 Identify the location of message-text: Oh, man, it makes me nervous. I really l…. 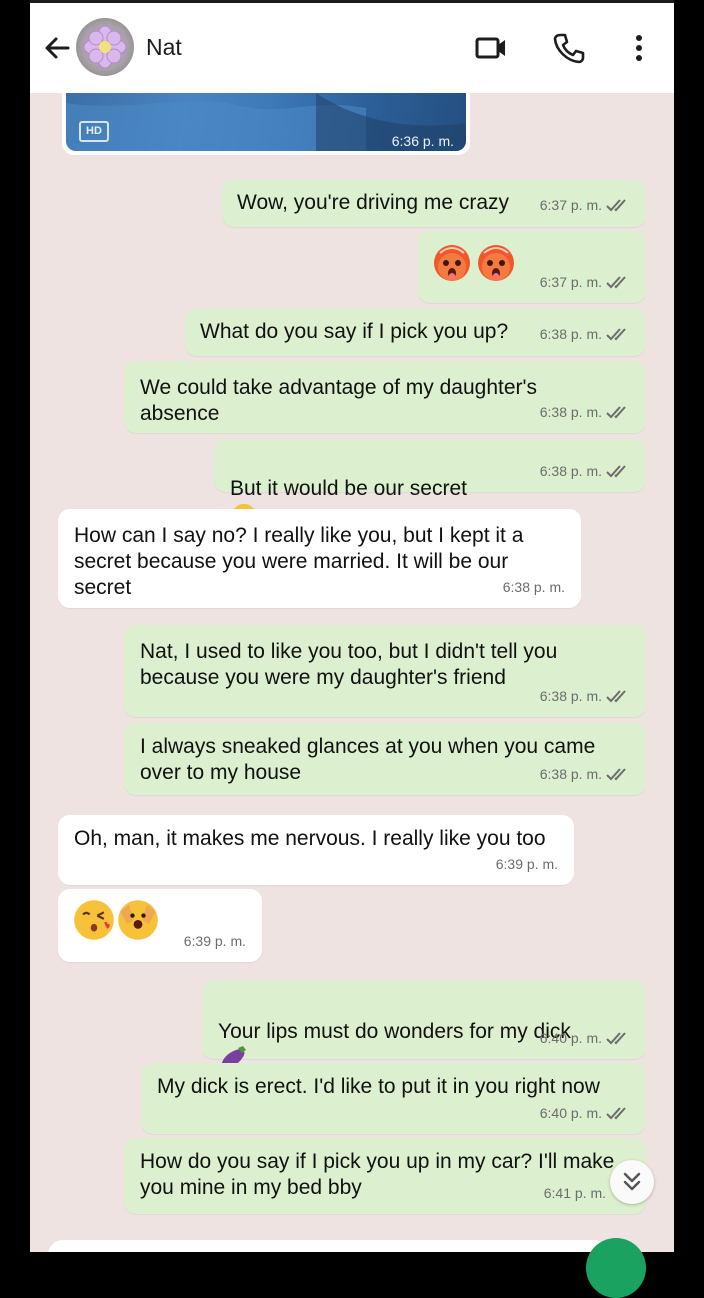
(310, 838).